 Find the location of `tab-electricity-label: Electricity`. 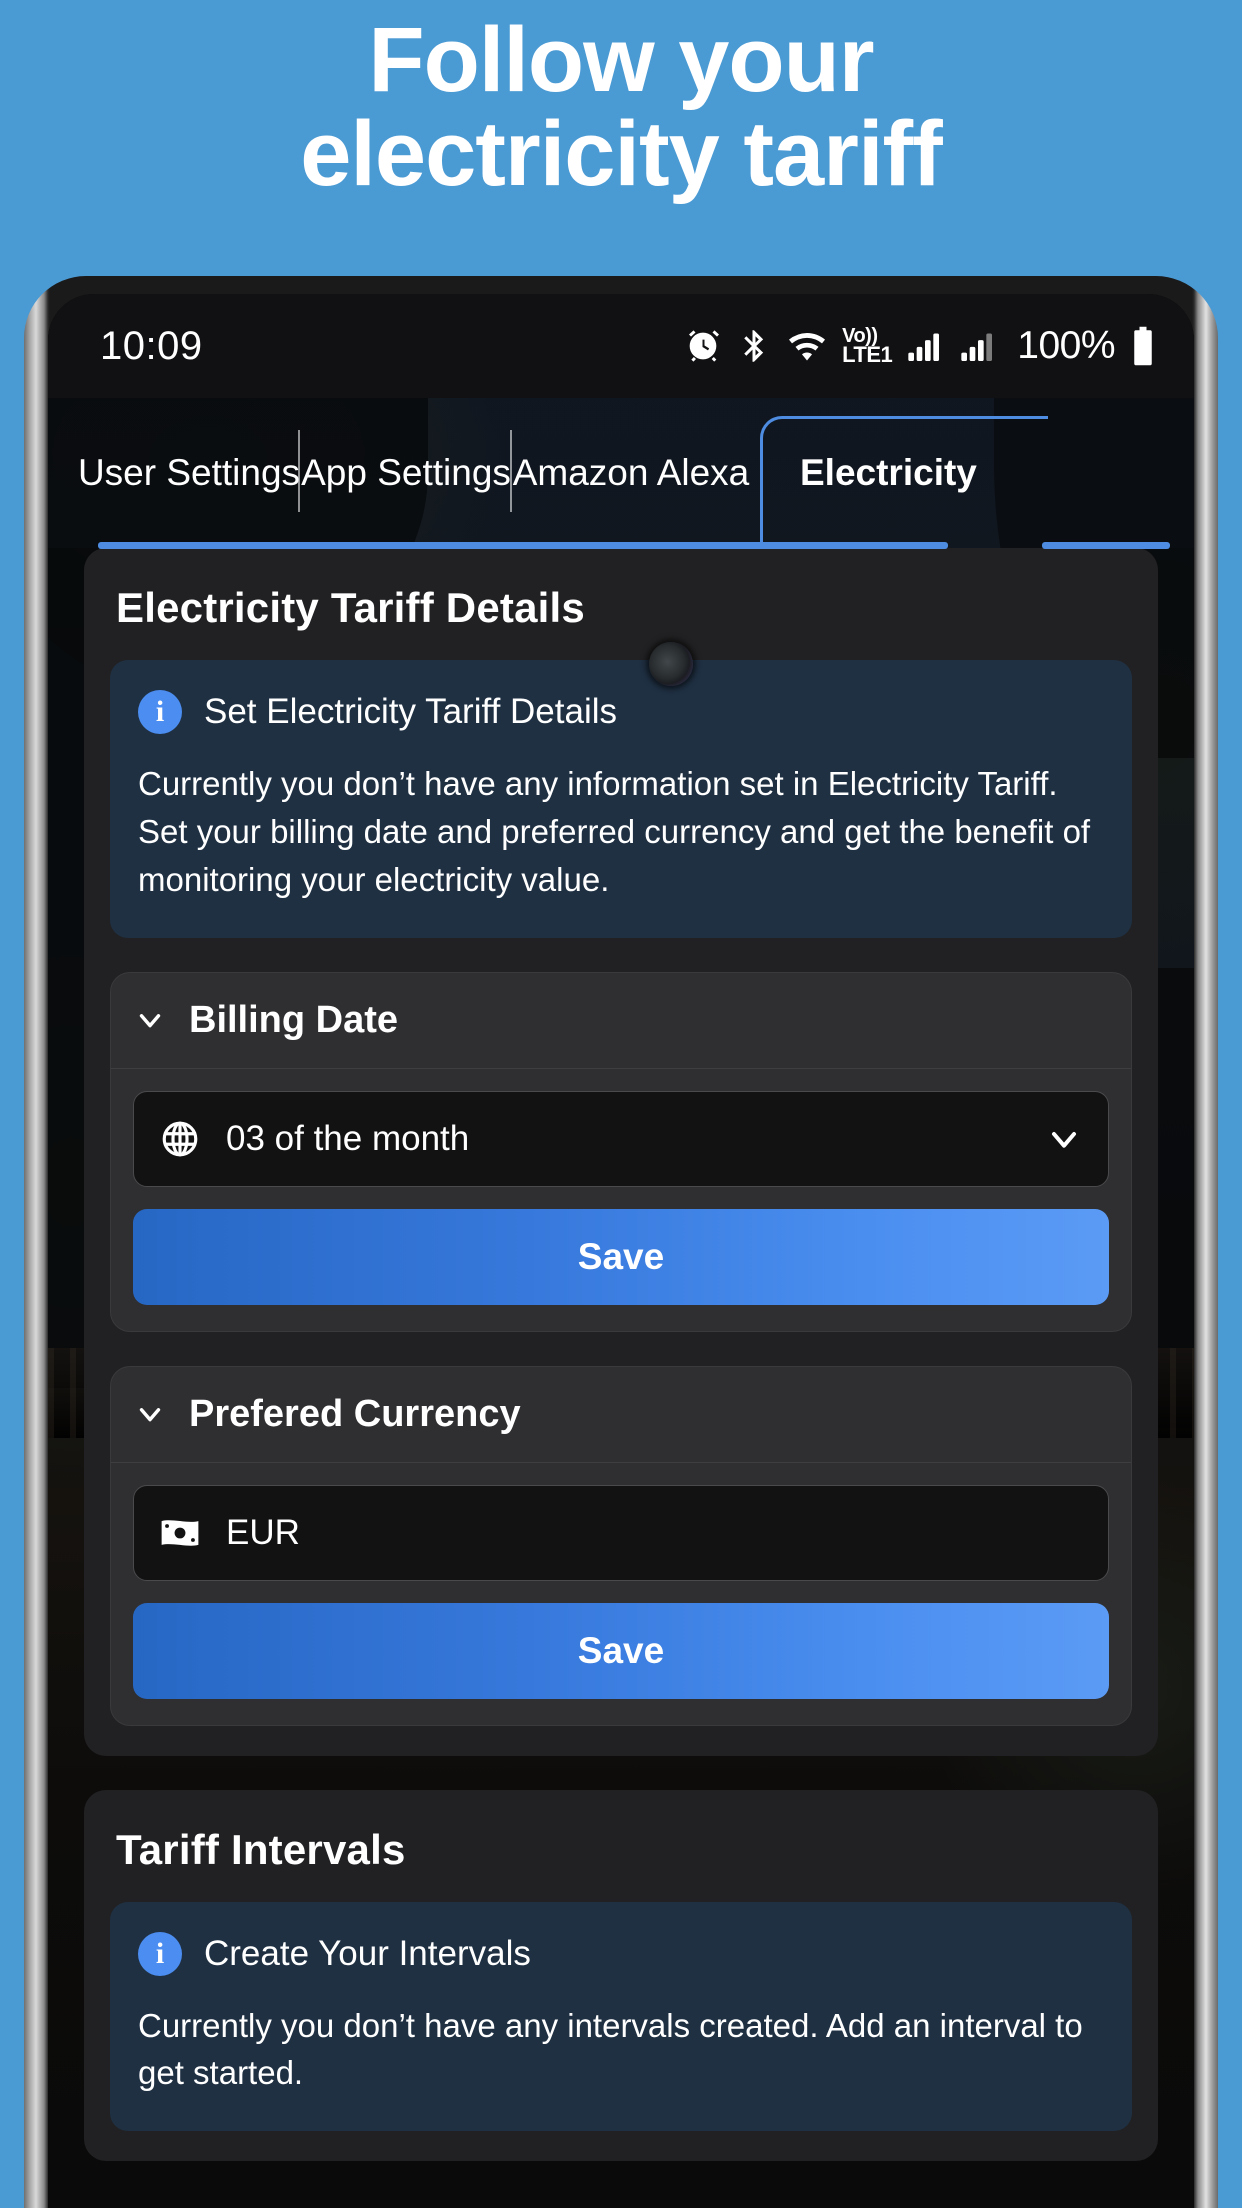

tab-electricity-label: Electricity is located at coordinates (888, 472).